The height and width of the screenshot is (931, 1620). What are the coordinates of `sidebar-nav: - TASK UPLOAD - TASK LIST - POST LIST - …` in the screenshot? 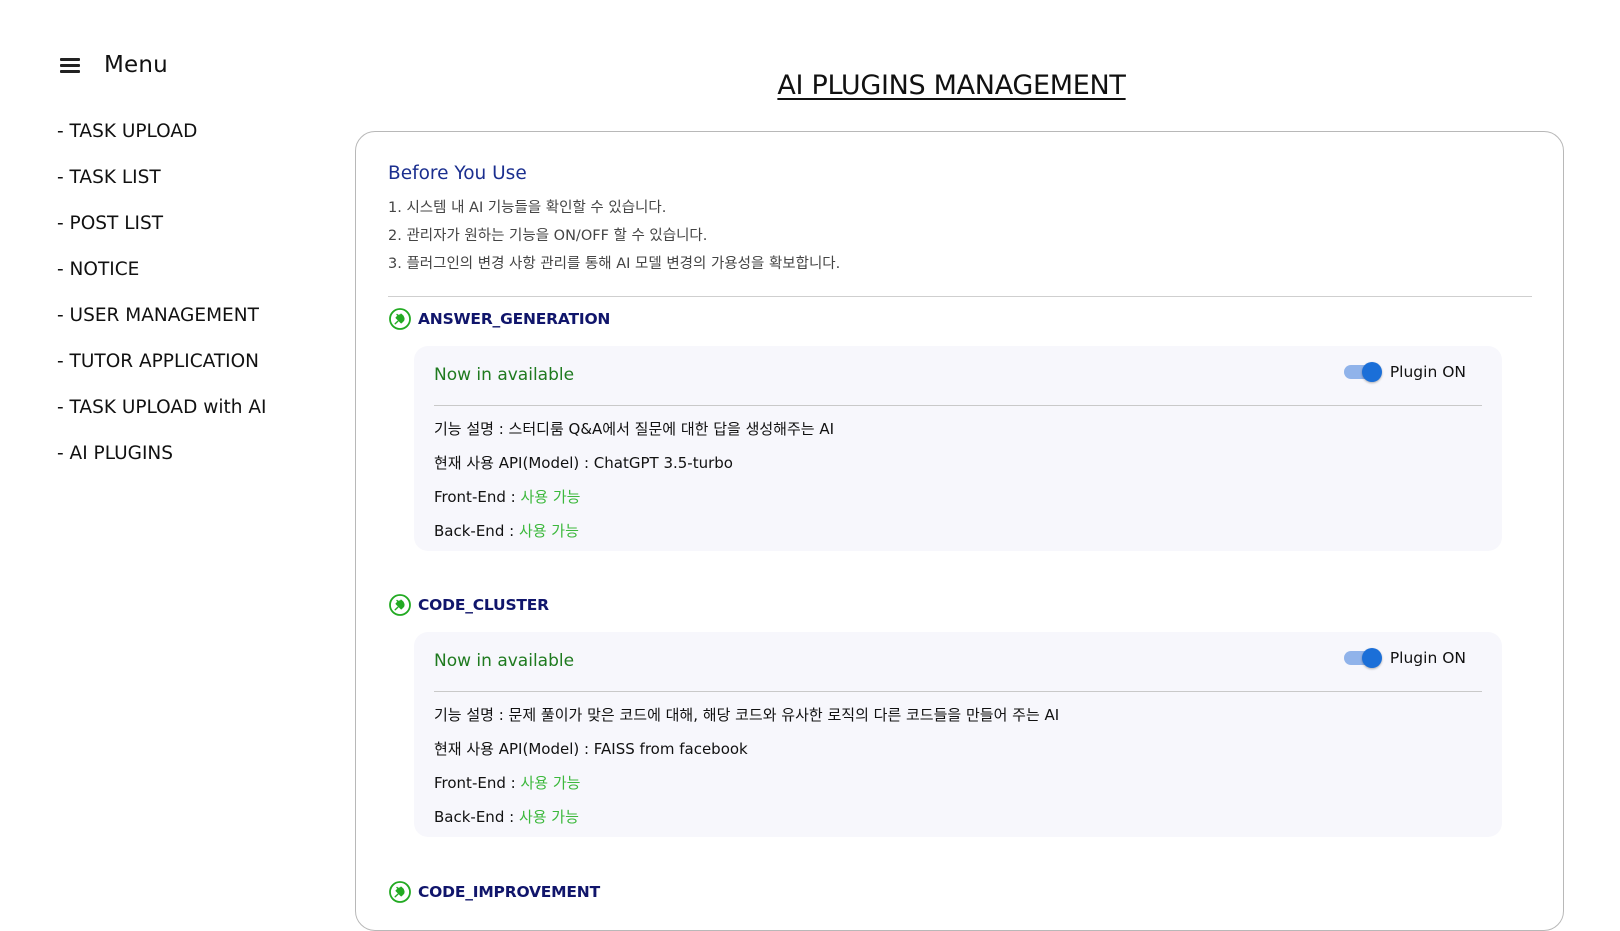 It's located at (161, 302).